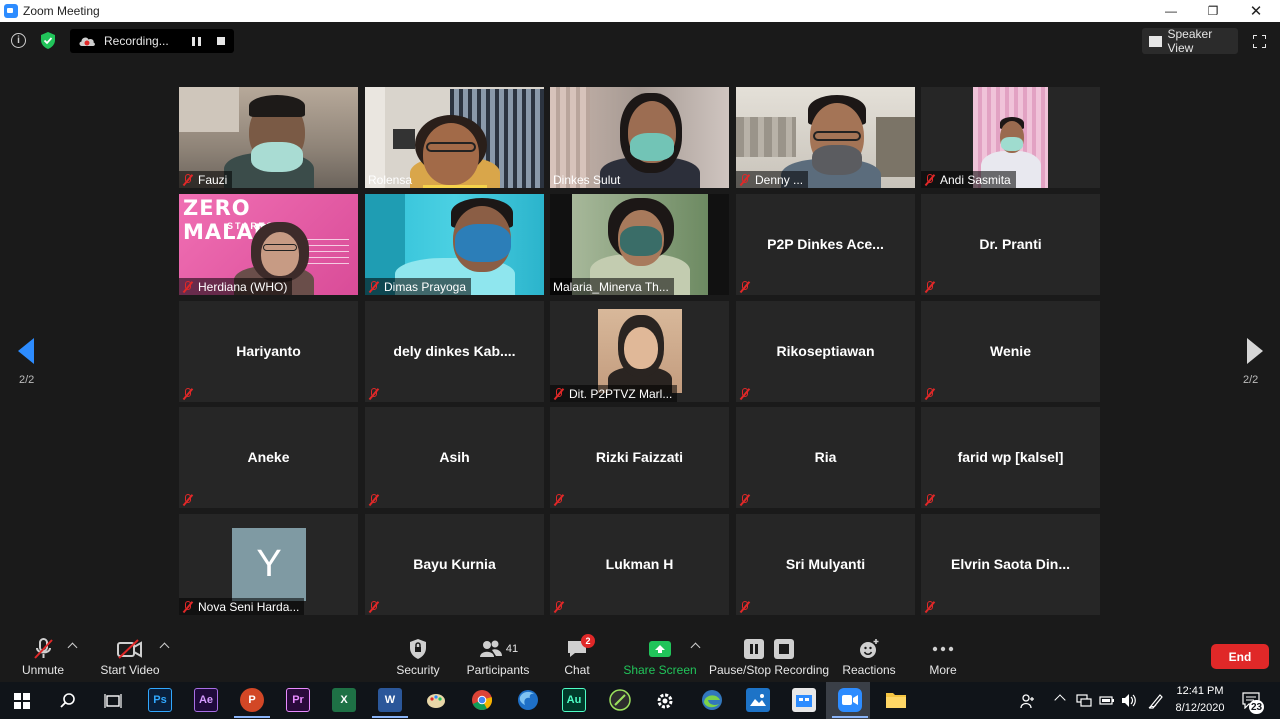 This screenshot has width=1280, height=719. What do you see at coordinates (418, 657) in the screenshot?
I see `security-button: Security` at bounding box center [418, 657].